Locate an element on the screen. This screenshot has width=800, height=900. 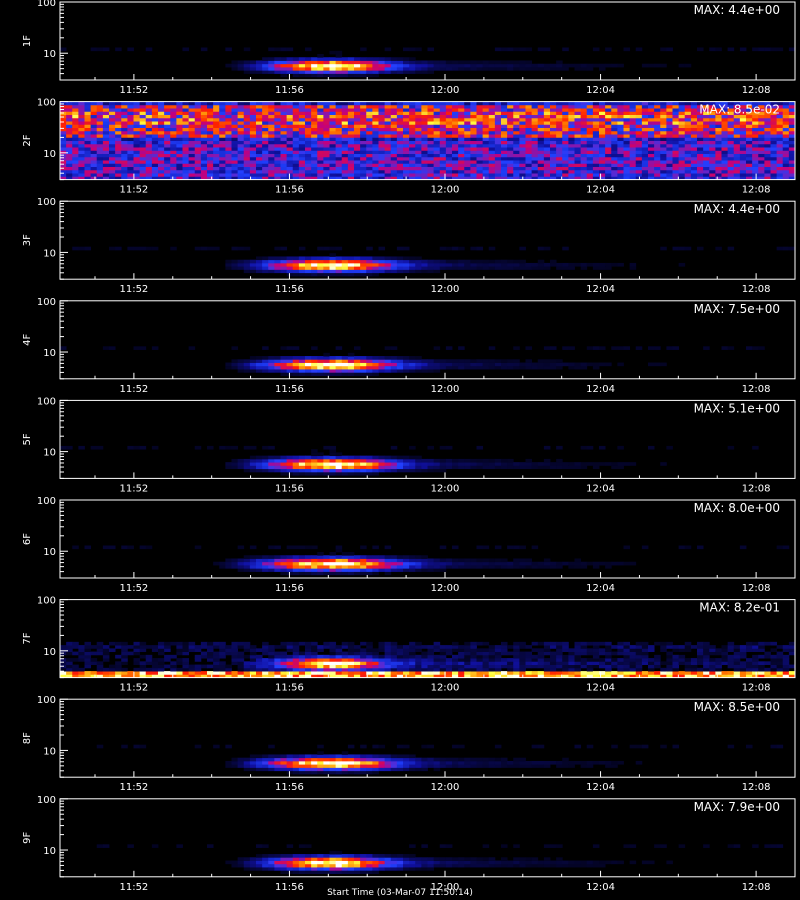
y-tick-label: 10 is located at coordinates (49, 453).